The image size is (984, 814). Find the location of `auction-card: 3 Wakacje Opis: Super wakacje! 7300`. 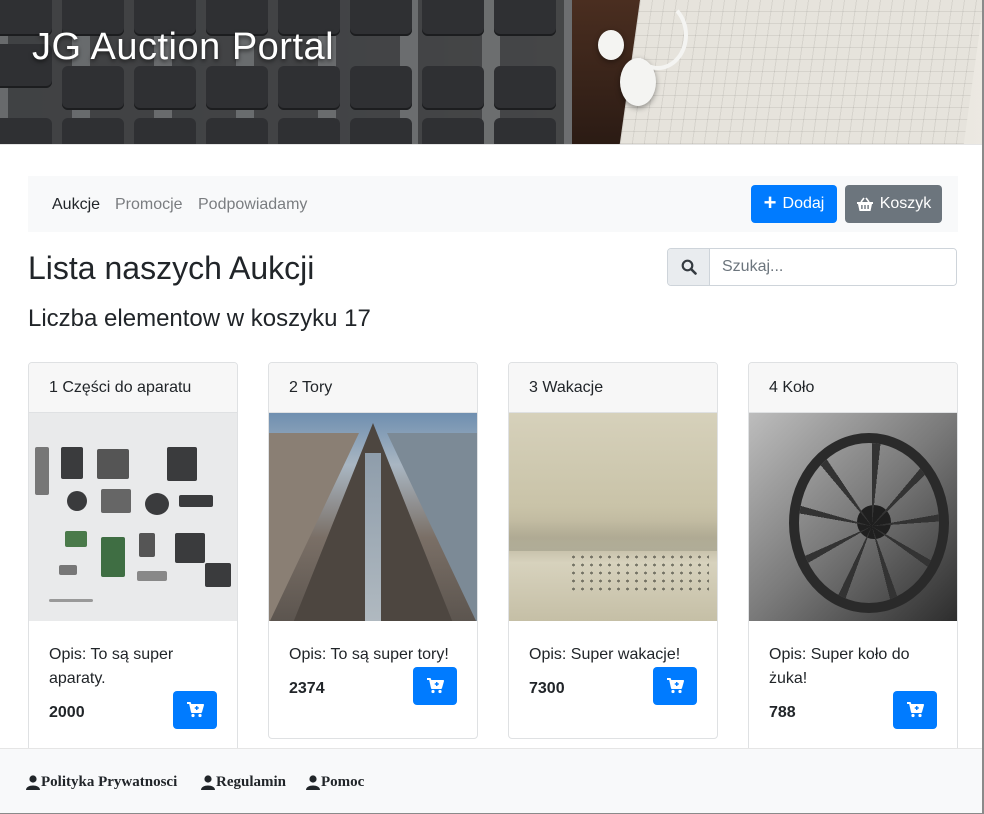

auction-card: 3 Wakacje Opis: Super wakacje! 7300 is located at coordinates (613, 550).